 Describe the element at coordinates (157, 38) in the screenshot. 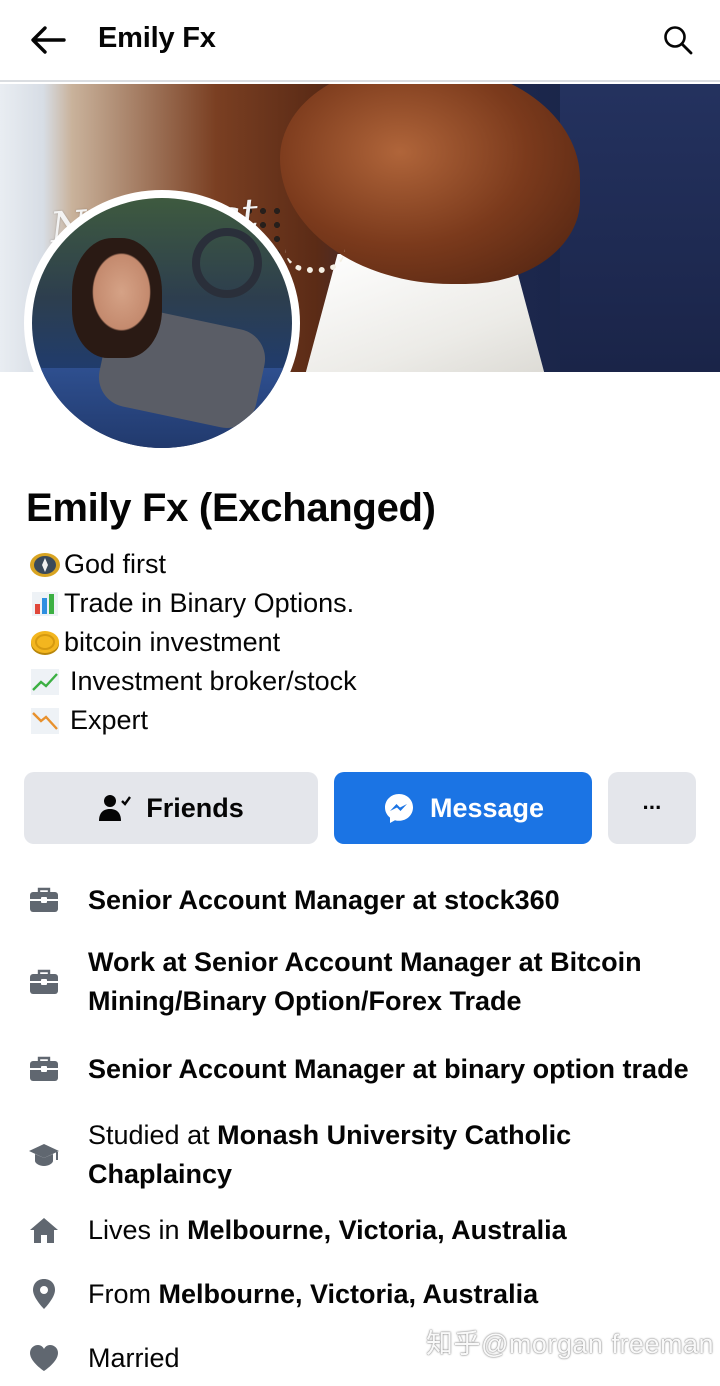

I see `page-title: Emily Fx` at that location.